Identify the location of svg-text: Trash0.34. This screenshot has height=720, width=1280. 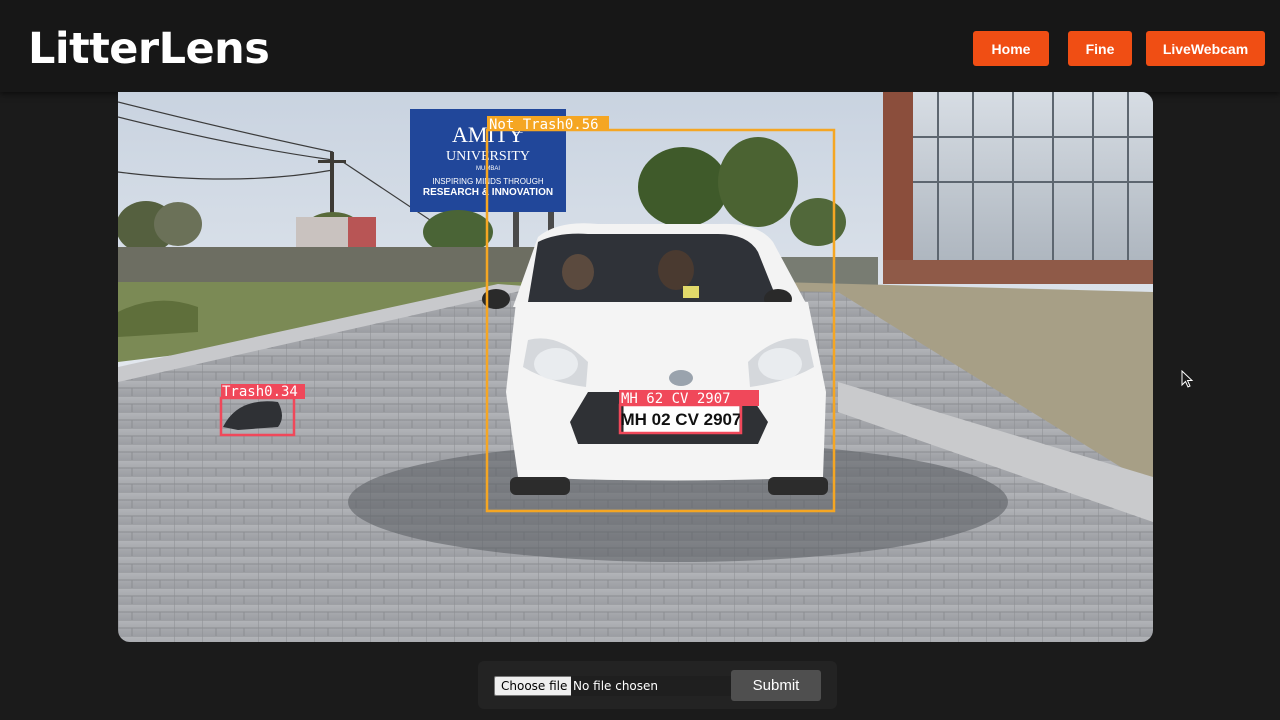
(260, 392).